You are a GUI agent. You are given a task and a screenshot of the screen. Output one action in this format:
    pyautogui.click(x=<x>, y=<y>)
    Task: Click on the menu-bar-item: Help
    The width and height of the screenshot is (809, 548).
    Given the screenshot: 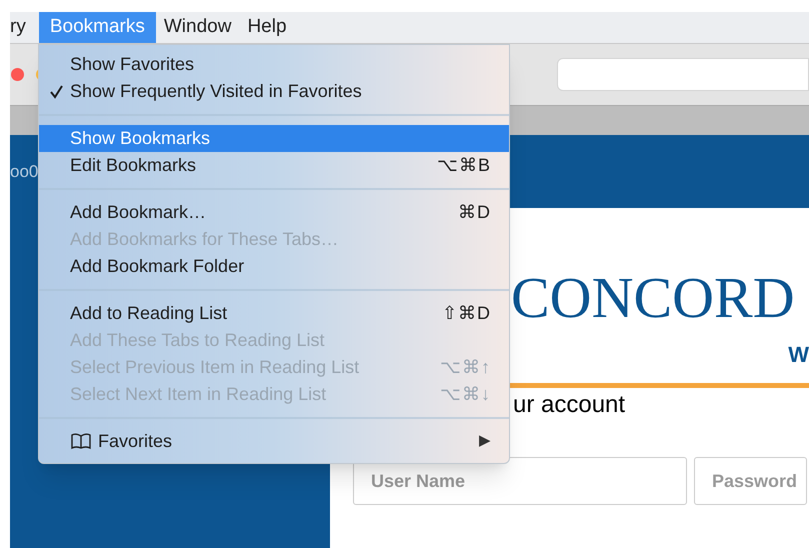 What is the action you would take?
    pyautogui.click(x=267, y=27)
    